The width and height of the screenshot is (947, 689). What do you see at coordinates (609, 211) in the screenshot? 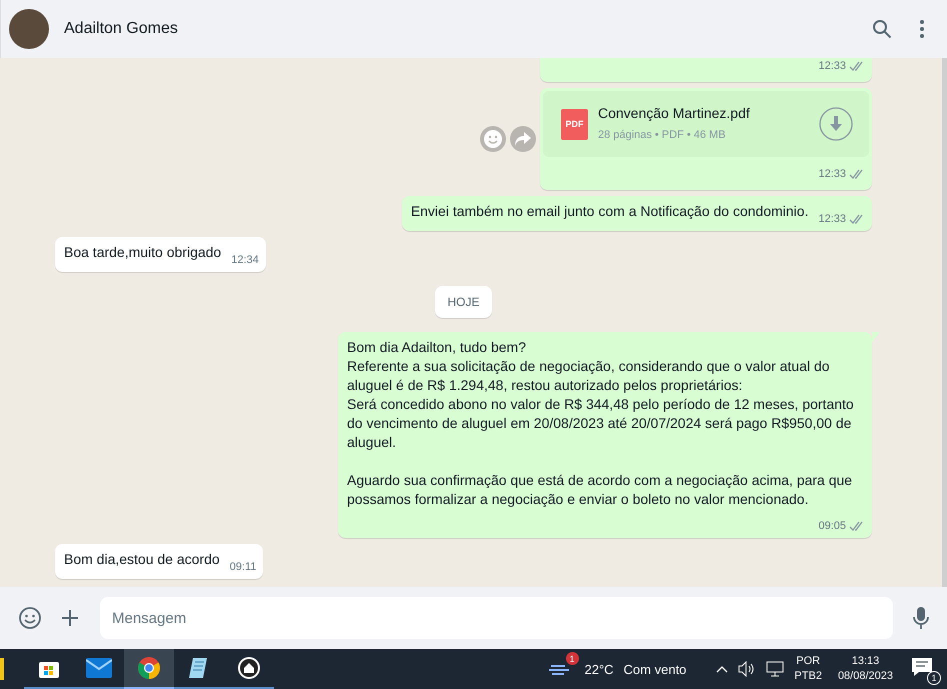
I see `message-text: Enviei também no email junto com a Notificação do condominio.` at bounding box center [609, 211].